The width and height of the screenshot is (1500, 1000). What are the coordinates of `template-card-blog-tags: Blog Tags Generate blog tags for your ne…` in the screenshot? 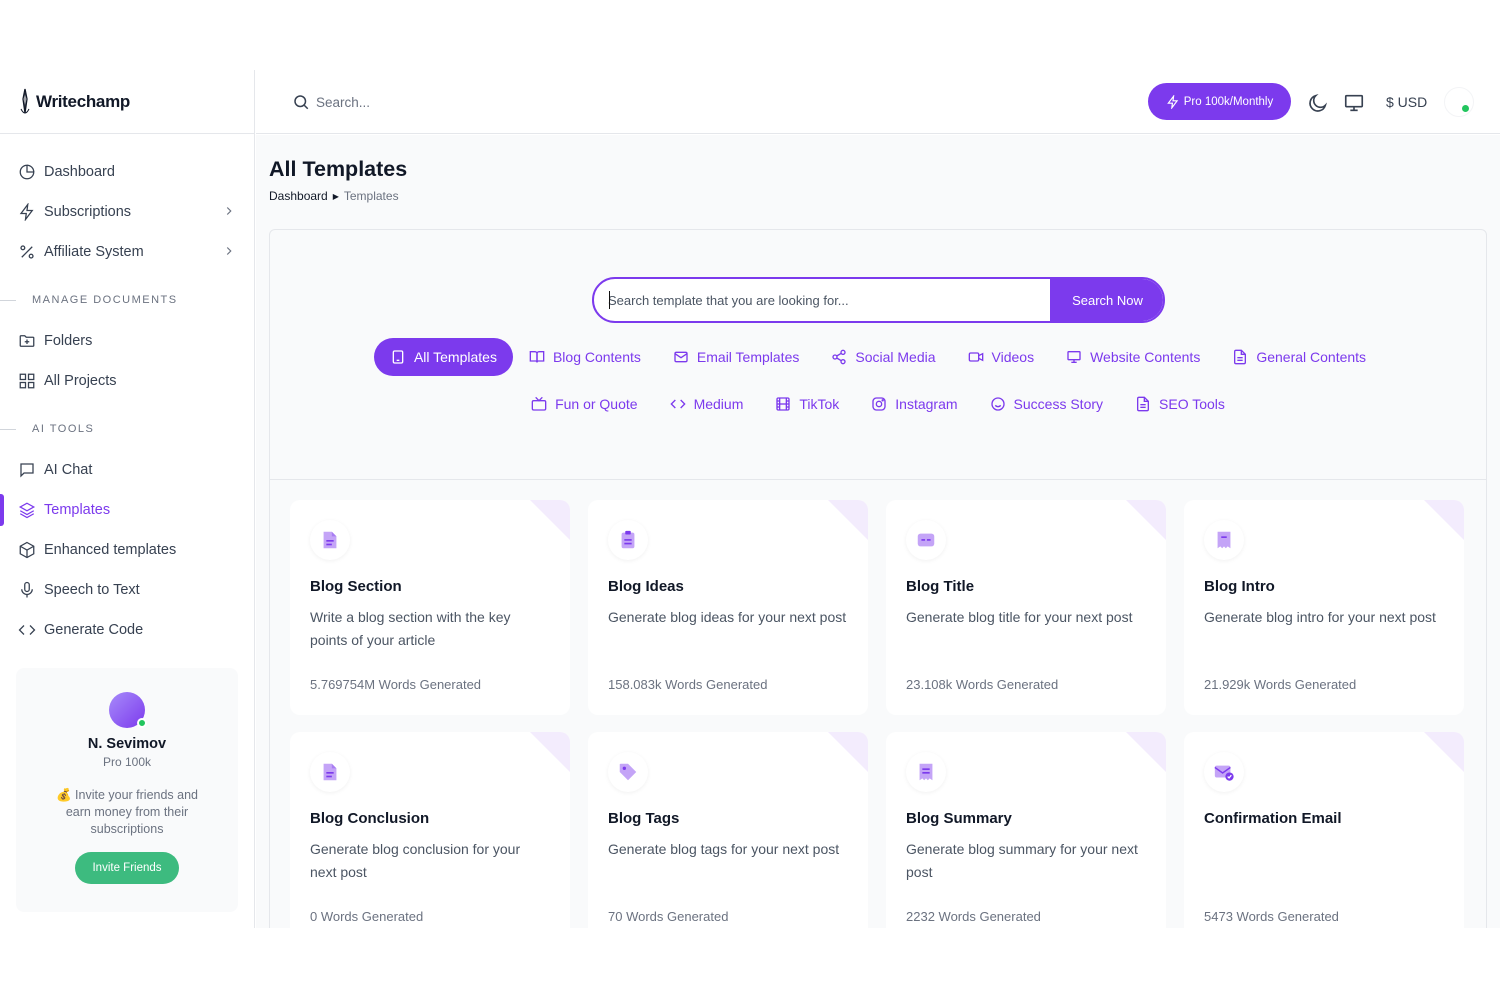 It's located at (728, 830).